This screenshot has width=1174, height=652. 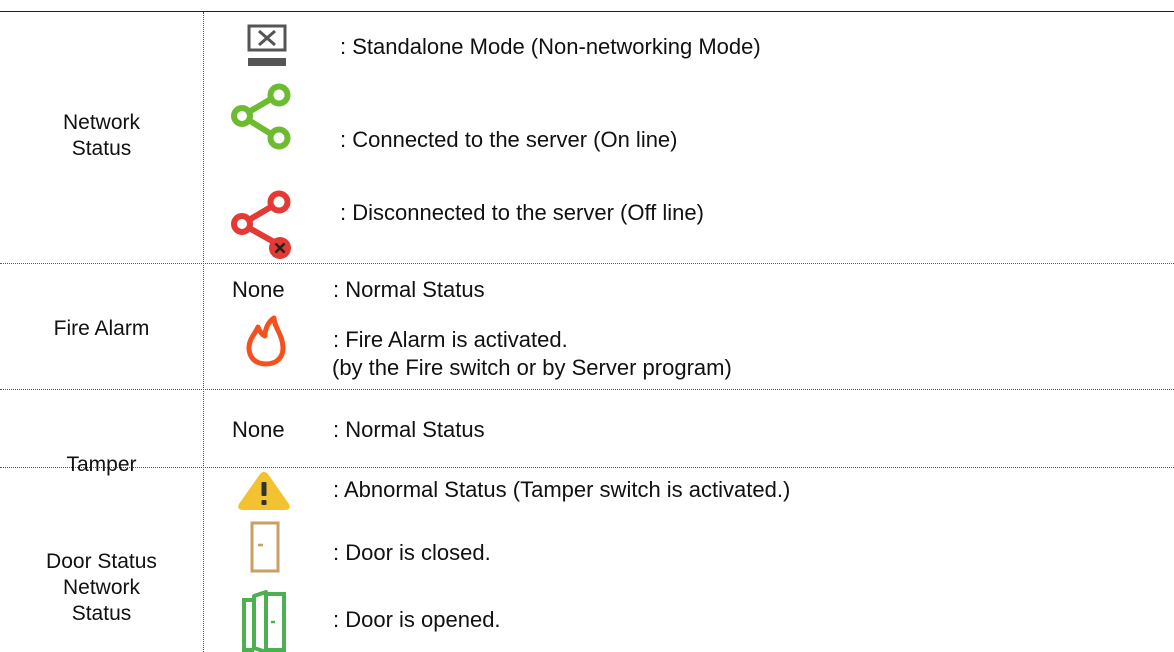 What do you see at coordinates (266, 341) in the screenshot?
I see `fire-icon` at bounding box center [266, 341].